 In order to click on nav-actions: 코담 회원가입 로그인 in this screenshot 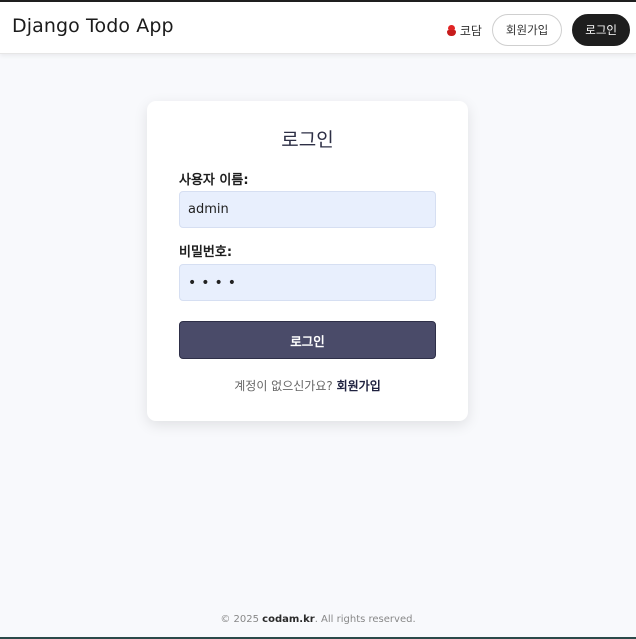, I will do `click(538, 30)`.